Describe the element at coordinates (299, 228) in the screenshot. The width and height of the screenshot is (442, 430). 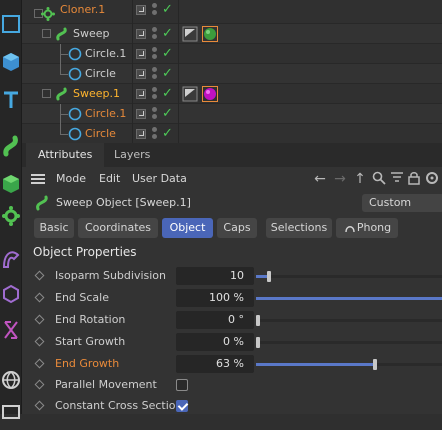
I see `subtab-selections: Selections` at that location.